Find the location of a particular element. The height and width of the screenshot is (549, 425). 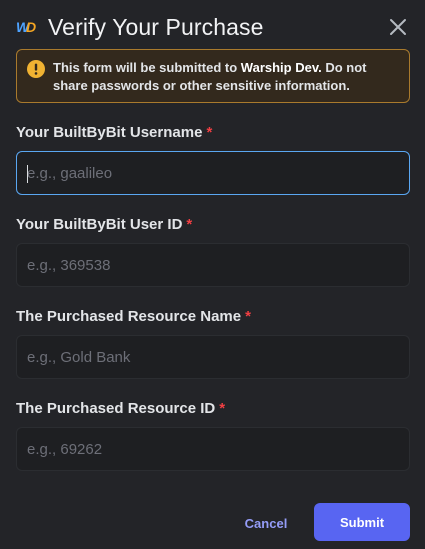

warning-icon is located at coordinates (36, 69).